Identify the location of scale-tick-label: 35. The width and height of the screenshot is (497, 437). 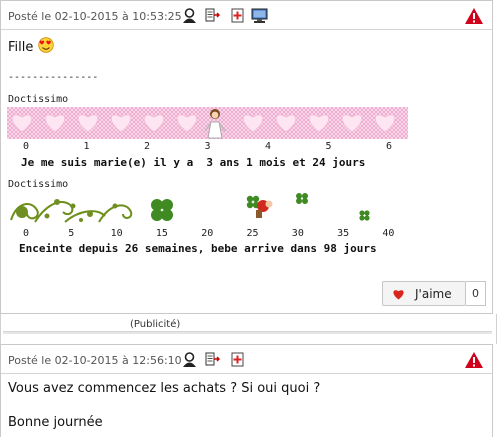
(343, 233).